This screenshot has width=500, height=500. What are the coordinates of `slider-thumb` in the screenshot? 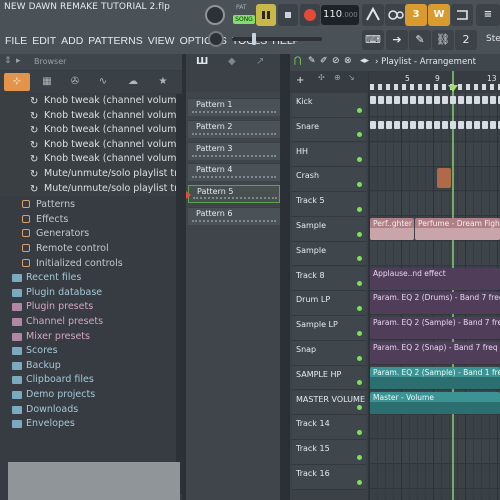 It's located at (254, 39).